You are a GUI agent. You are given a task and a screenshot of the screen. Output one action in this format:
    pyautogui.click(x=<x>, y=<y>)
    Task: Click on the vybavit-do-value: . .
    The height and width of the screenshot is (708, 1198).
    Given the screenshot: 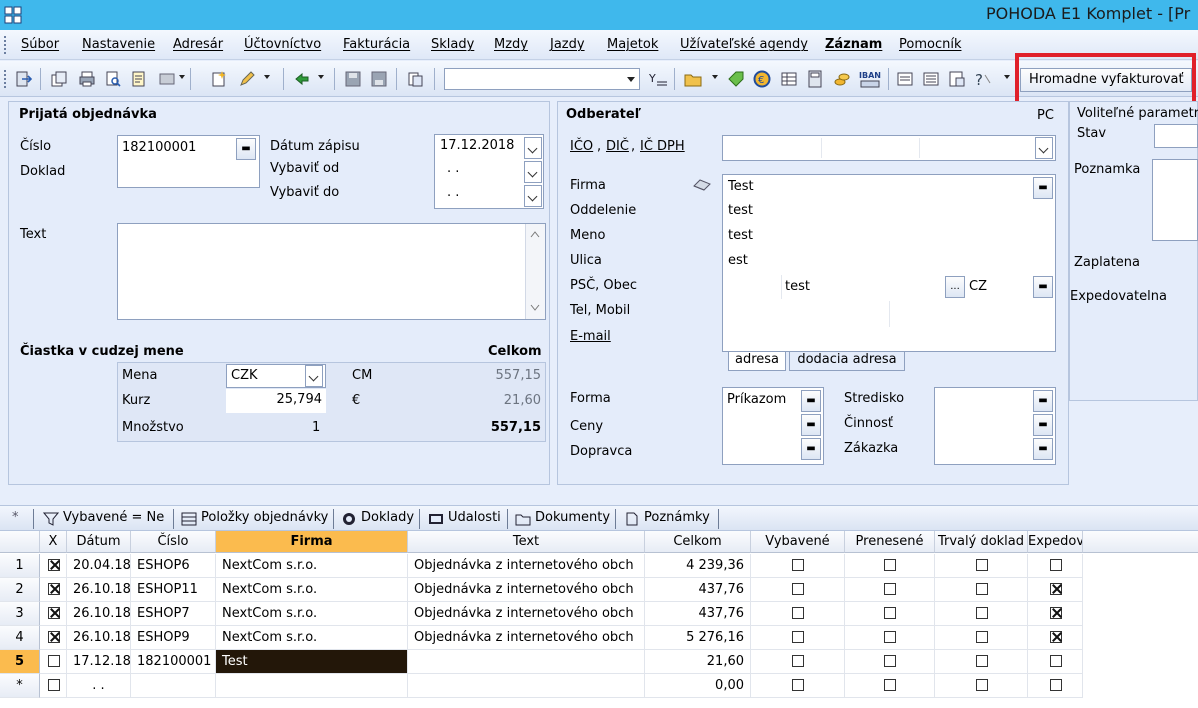 What is the action you would take?
    pyautogui.click(x=453, y=192)
    